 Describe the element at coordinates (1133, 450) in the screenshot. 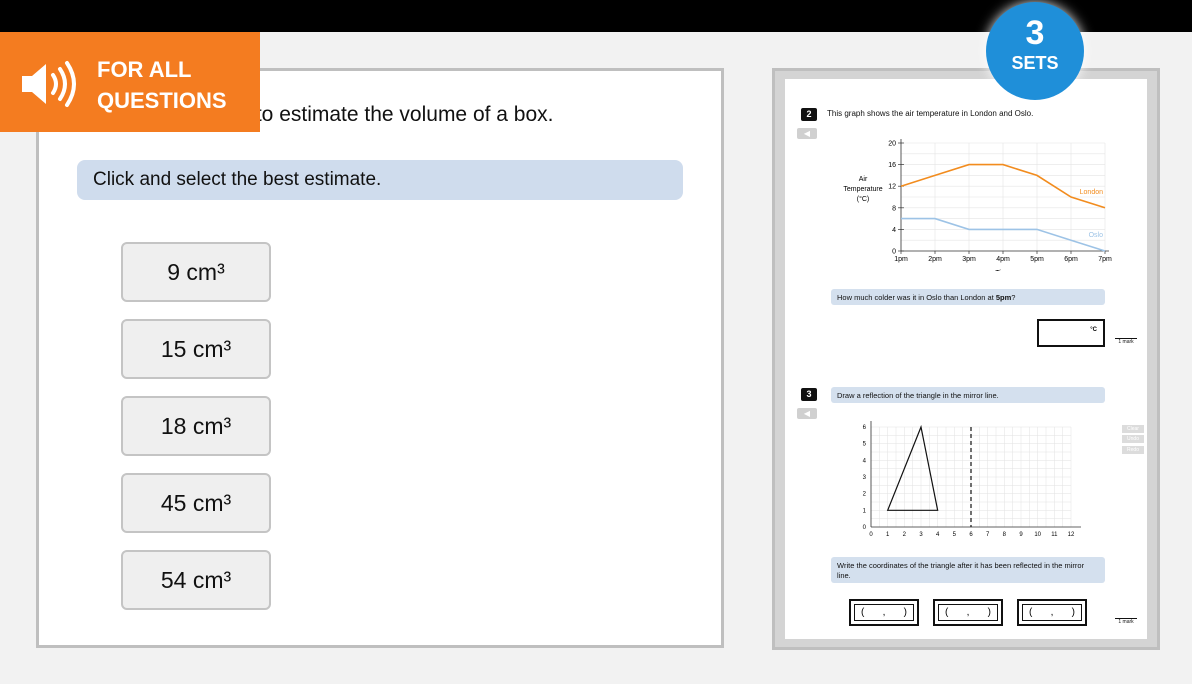

I see `redo-button: Redo` at that location.